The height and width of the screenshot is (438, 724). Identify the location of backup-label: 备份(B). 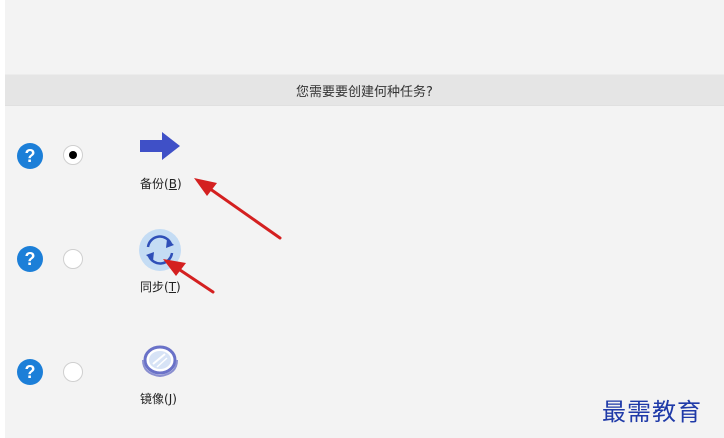
(161, 183).